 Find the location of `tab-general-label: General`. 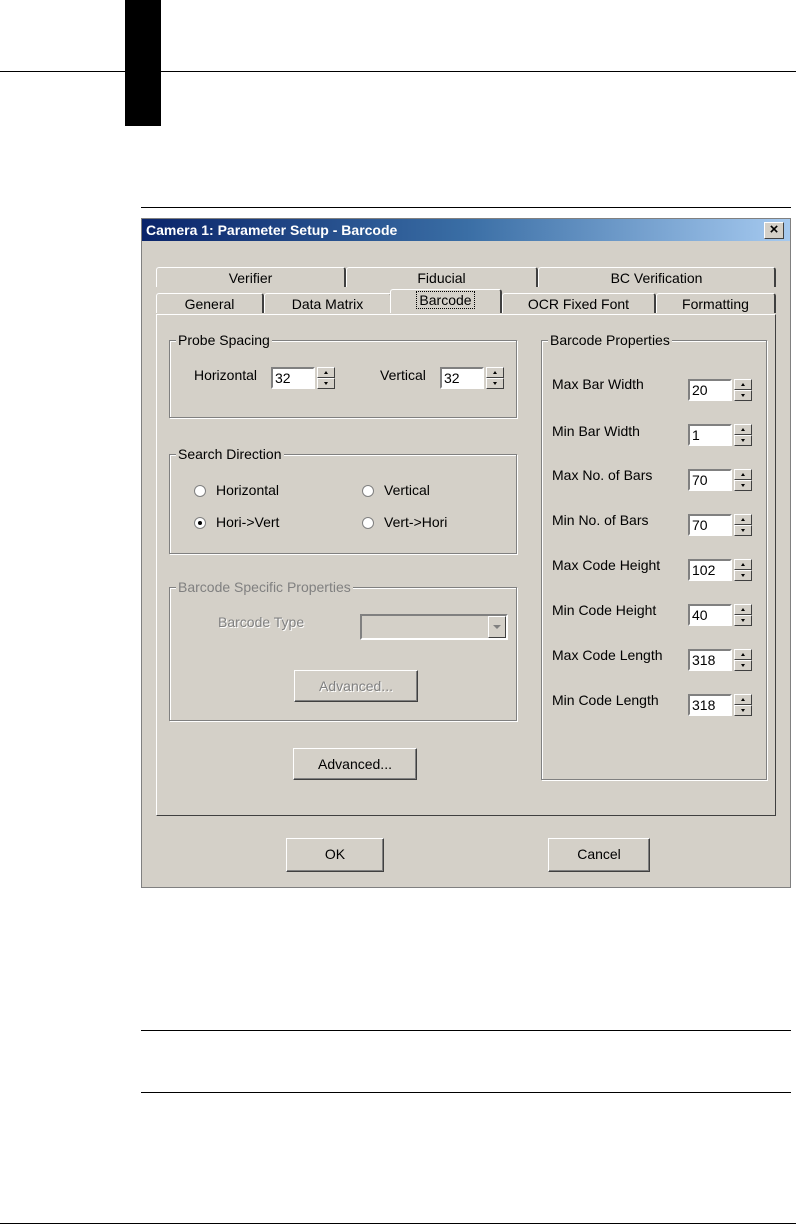

tab-general-label: General is located at coordinates (209, 304).